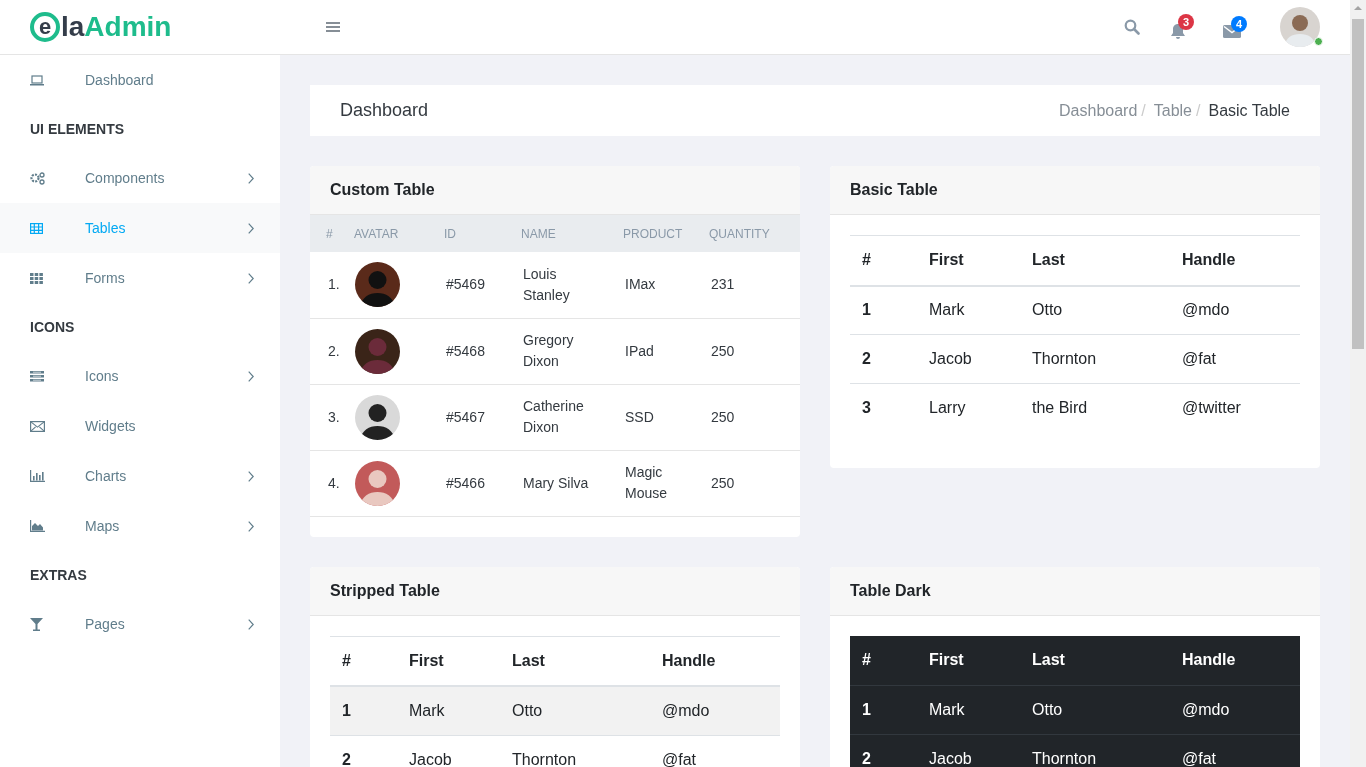  I want to click on table-cell: 3., so click(331, 417).